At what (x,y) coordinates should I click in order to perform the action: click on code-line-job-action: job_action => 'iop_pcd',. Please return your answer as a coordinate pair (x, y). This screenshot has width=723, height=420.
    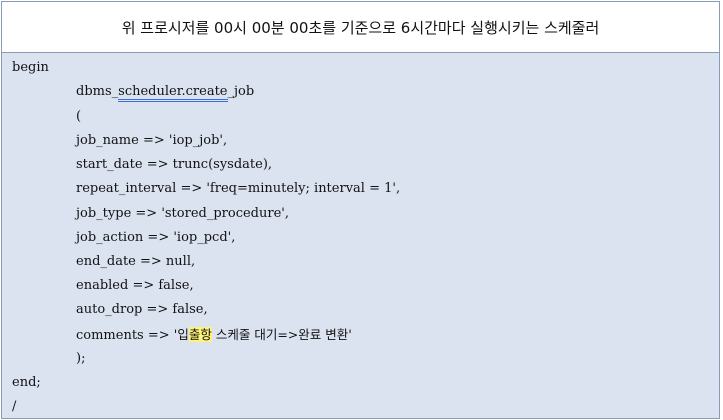
    Looking at the image, I should click on (156, 237).